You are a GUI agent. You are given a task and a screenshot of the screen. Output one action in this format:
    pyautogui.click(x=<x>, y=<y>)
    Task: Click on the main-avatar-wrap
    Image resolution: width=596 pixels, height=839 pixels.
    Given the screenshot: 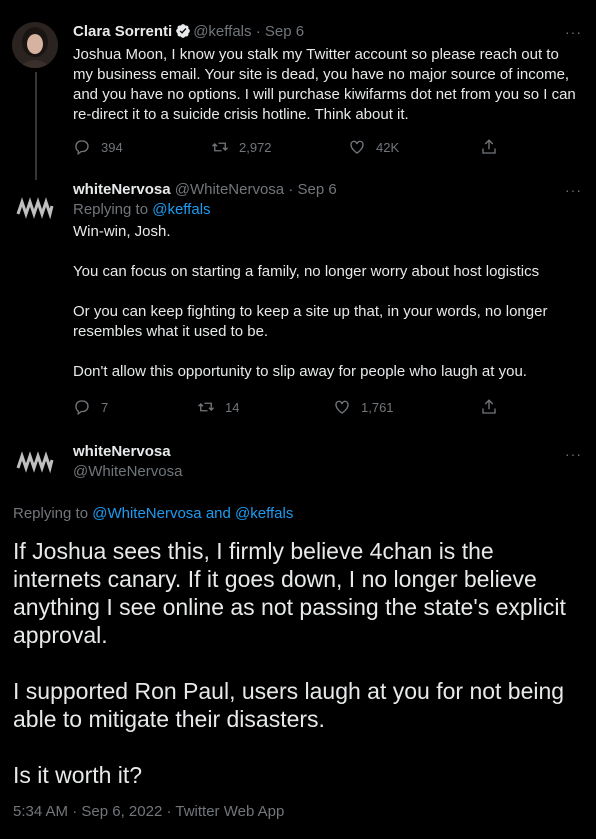 What is the action you would take?
    pyautogui.click(x=35, y=461)
    